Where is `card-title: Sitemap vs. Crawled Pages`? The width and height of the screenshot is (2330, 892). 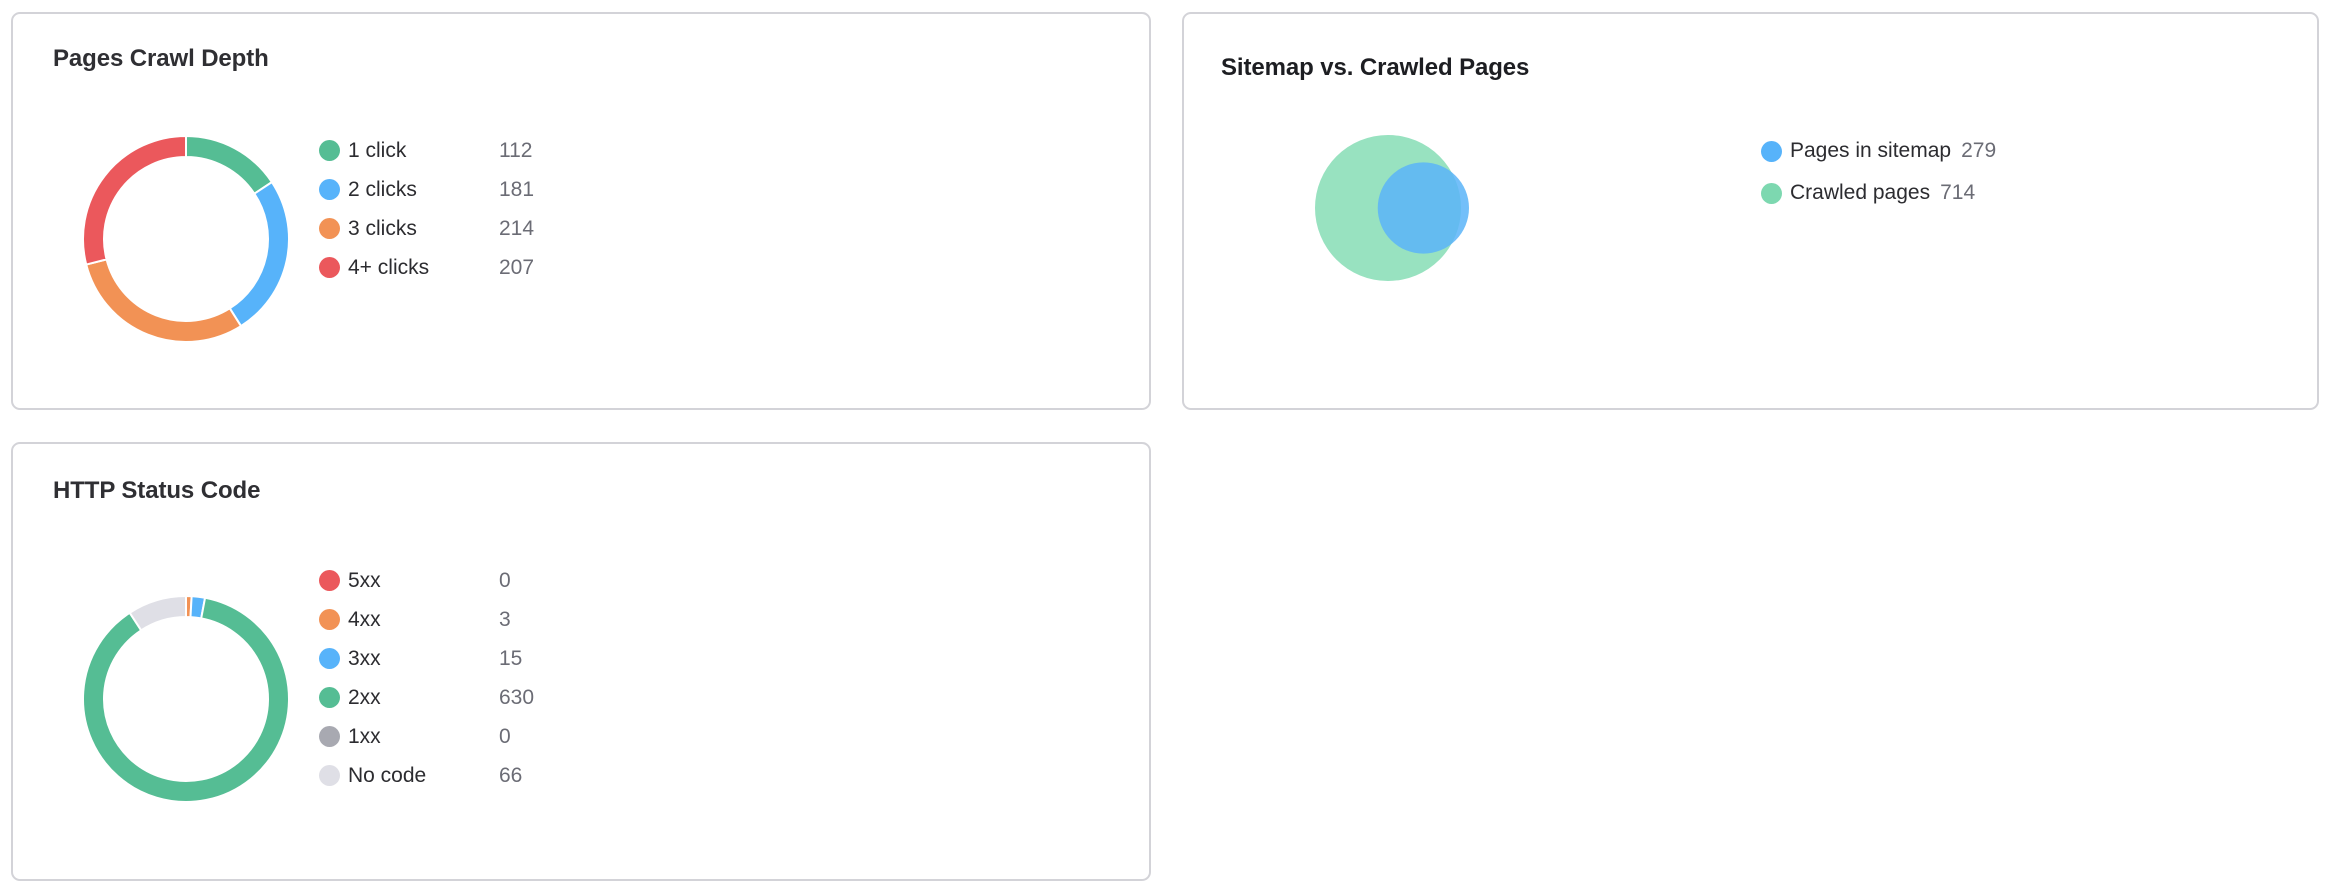 card-title: Sitemap vs. Crawled Pages is located at coordinates (1375, 67).